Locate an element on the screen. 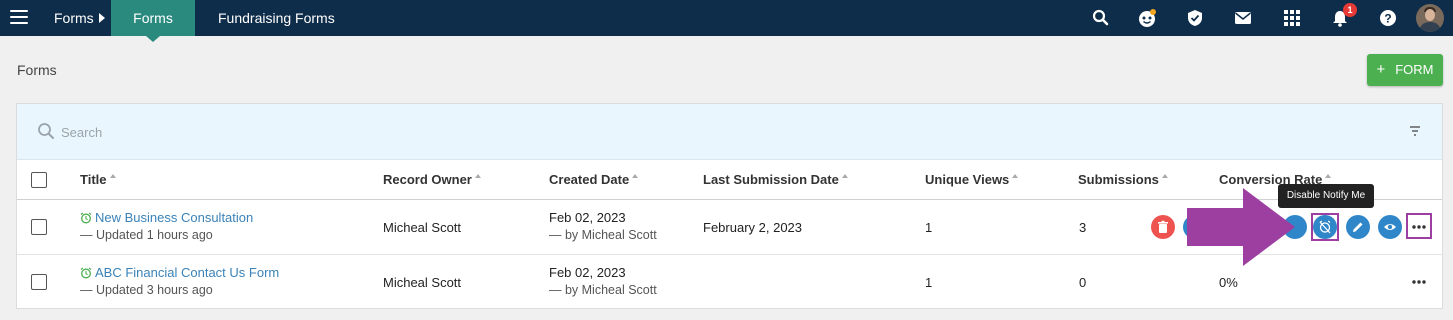  add-form-button: + FORM is located at coordinates (1405, 70).